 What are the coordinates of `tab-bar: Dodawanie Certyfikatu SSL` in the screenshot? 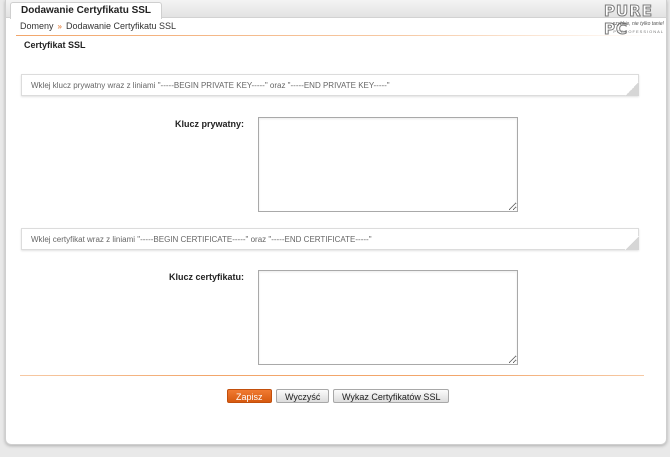 It's located at (336, 9).